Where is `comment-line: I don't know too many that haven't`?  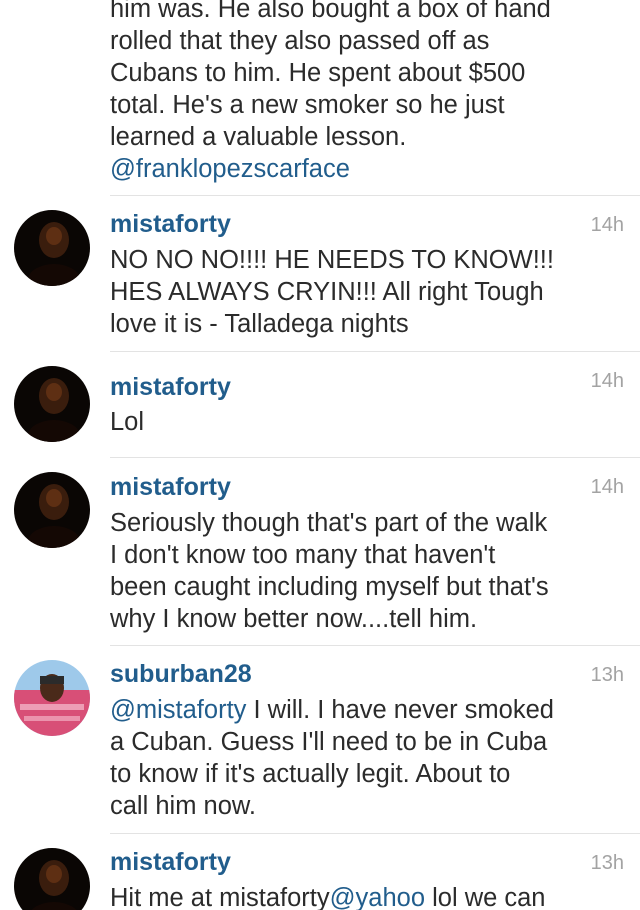
comment-line: I don't know too many that haven't is located at coordinates (303, 555).